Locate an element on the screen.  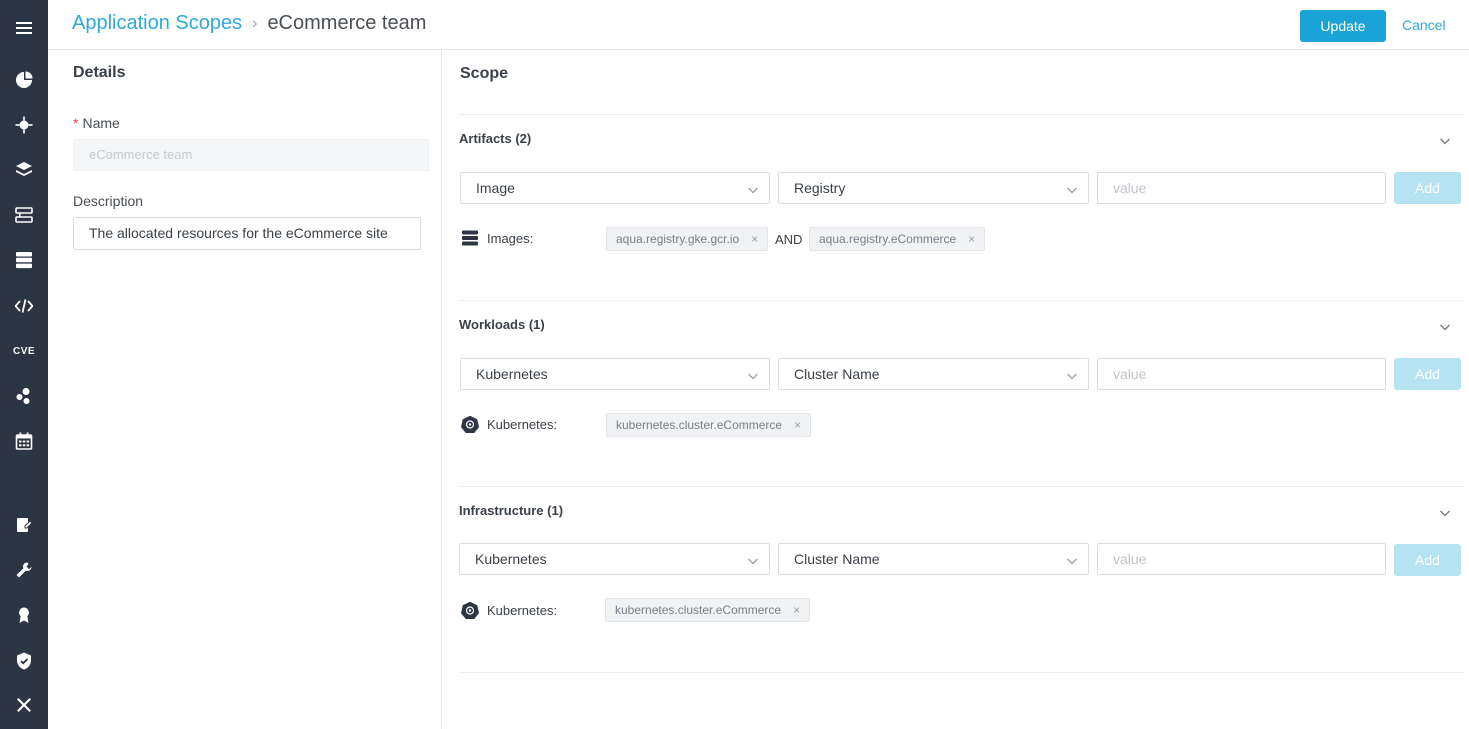
chevron-right-icon: › is located at coordinates (255, 23).